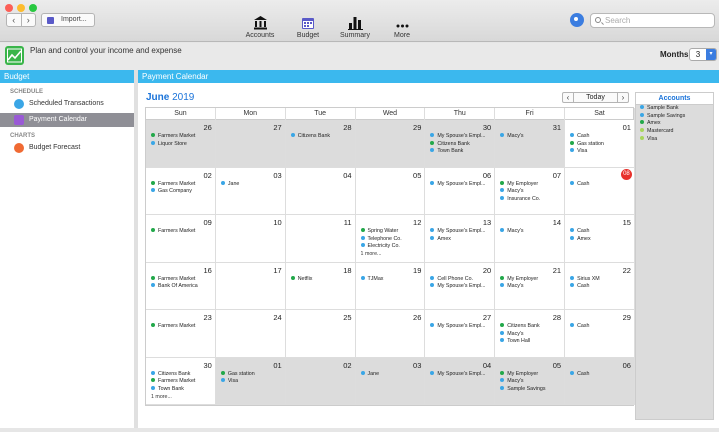 Image resolution: width=719 pixels, height=432 pixels. I want to click on calendar-day: 26, so click(390, 334).